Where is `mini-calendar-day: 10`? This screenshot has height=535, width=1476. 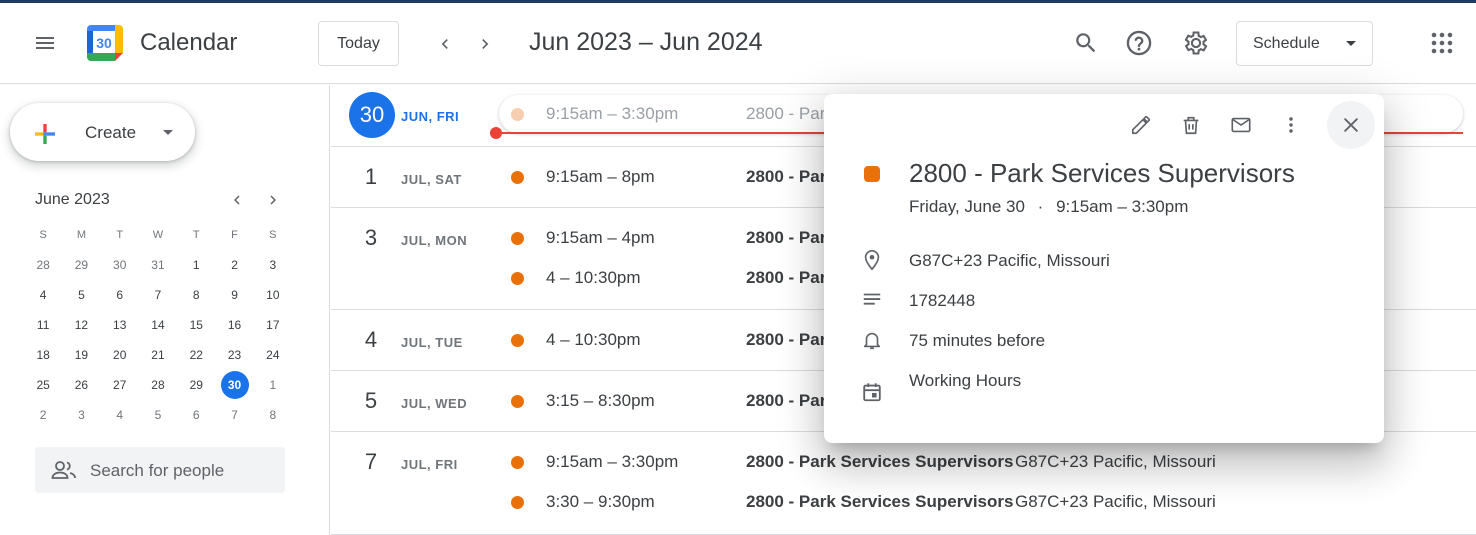 mini-calendar-day: 10 is located at coordinates (273, 295).